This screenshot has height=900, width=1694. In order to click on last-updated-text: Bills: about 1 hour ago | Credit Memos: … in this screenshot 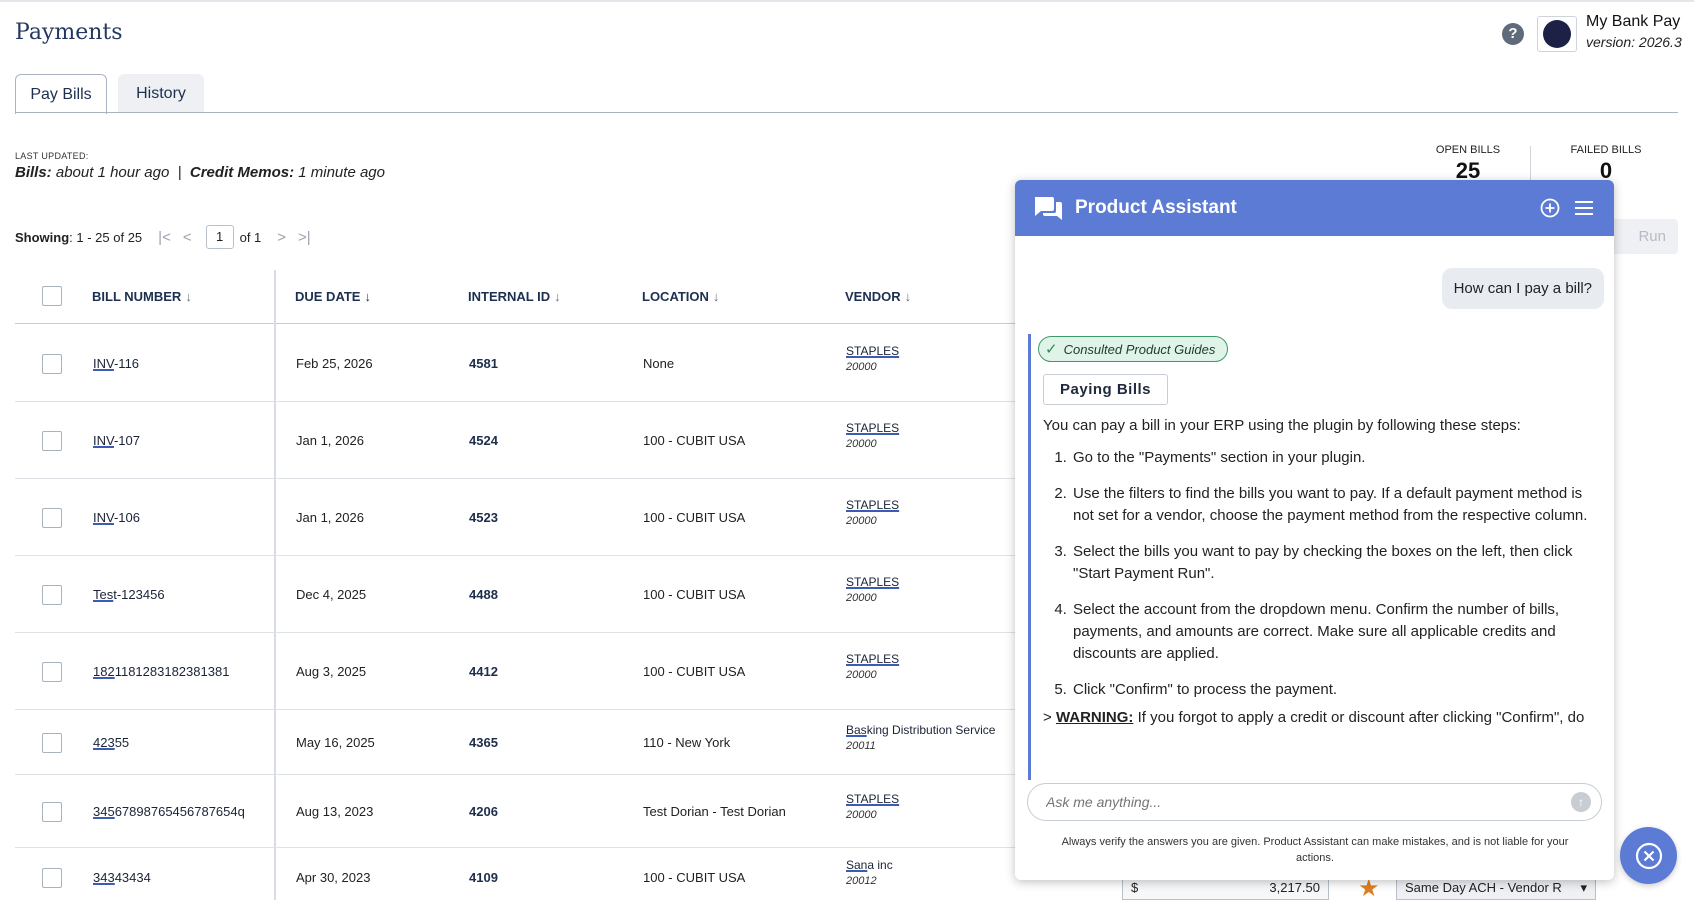, I will do `click(200, 172)`.